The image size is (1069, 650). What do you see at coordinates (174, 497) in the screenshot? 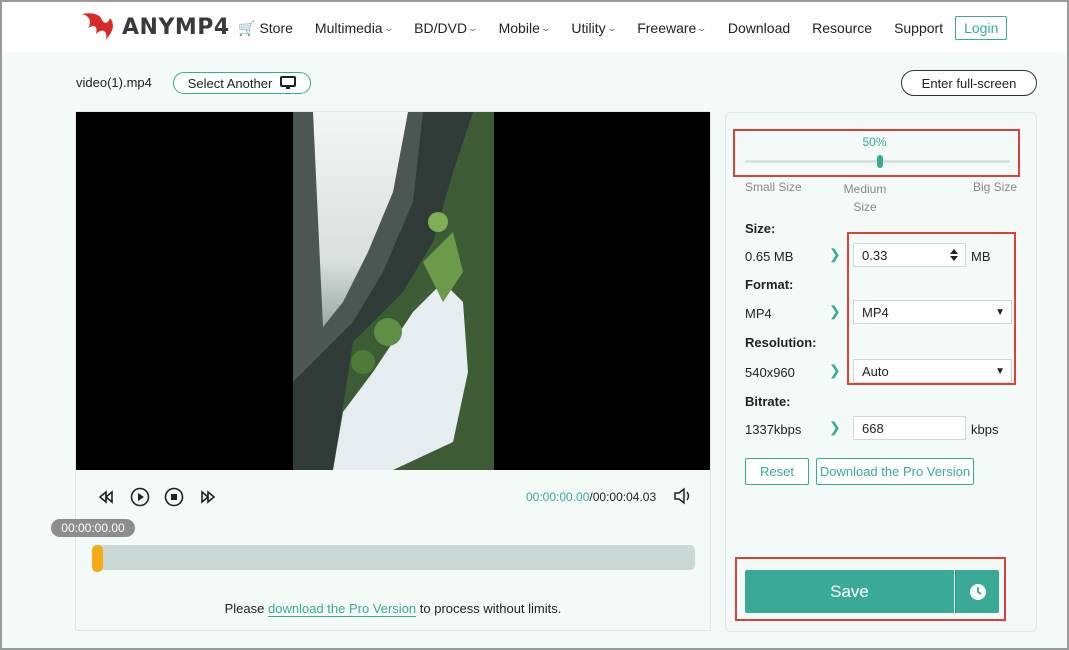
I see `stop-icon` at bounding box center [174, 497].